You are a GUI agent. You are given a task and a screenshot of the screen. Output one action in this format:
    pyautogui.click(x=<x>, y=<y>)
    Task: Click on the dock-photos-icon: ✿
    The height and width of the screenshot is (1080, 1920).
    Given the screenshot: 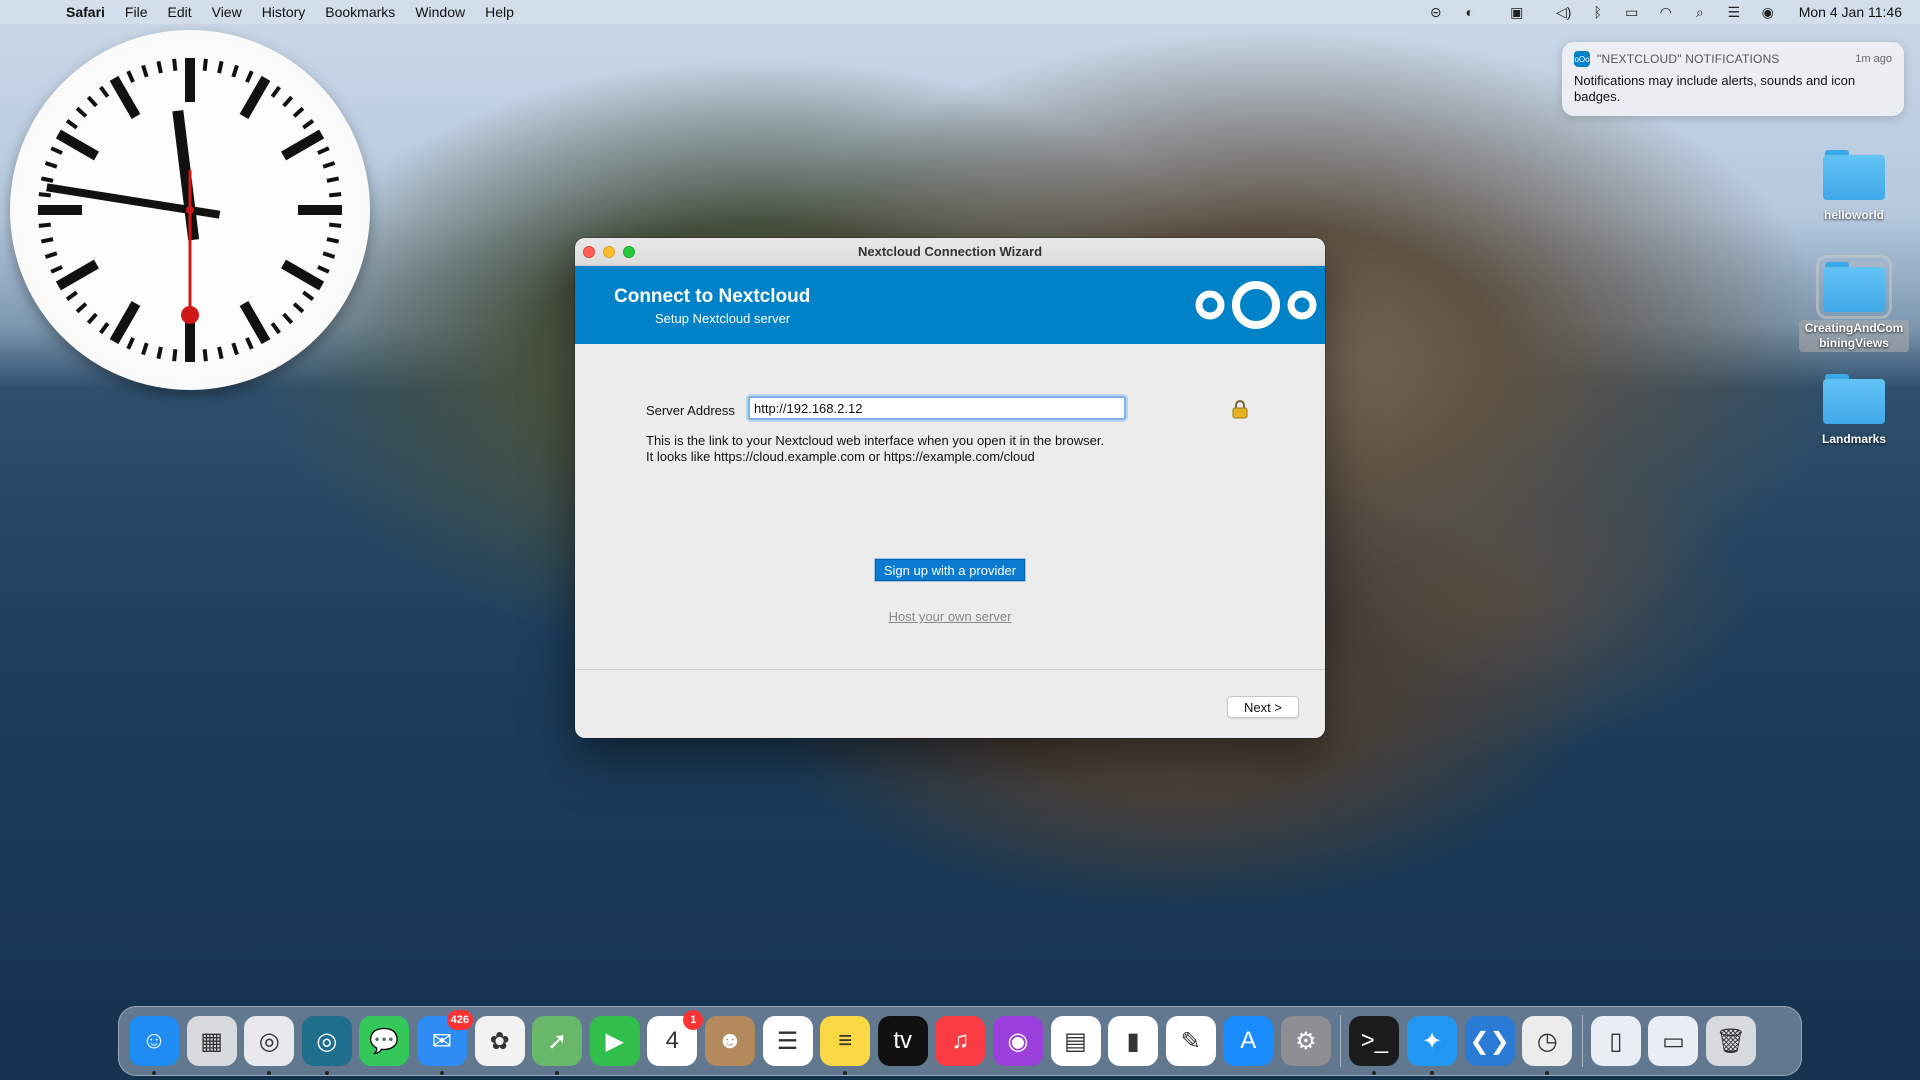 What is the action you would take?
    pyautogui.click(x=499, y=1041)
    